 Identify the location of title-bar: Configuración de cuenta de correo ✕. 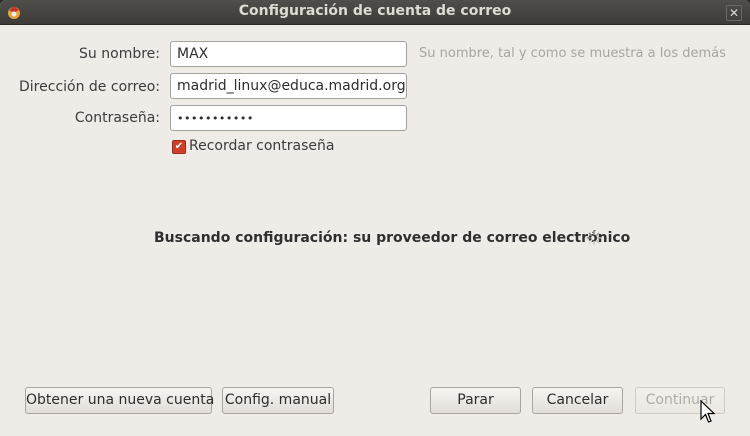
(375, 12).